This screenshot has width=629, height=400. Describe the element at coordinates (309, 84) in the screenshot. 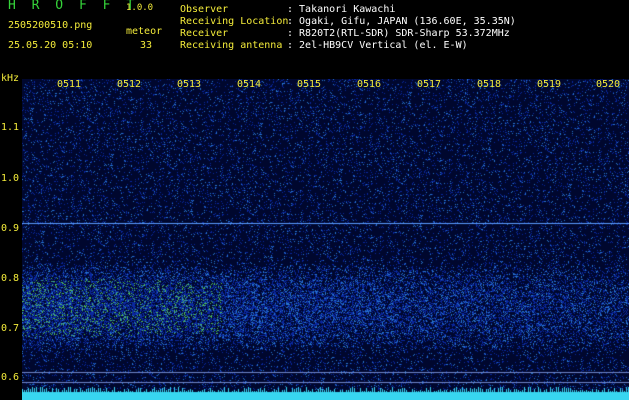

I see `time-tick: 0515` at that location.